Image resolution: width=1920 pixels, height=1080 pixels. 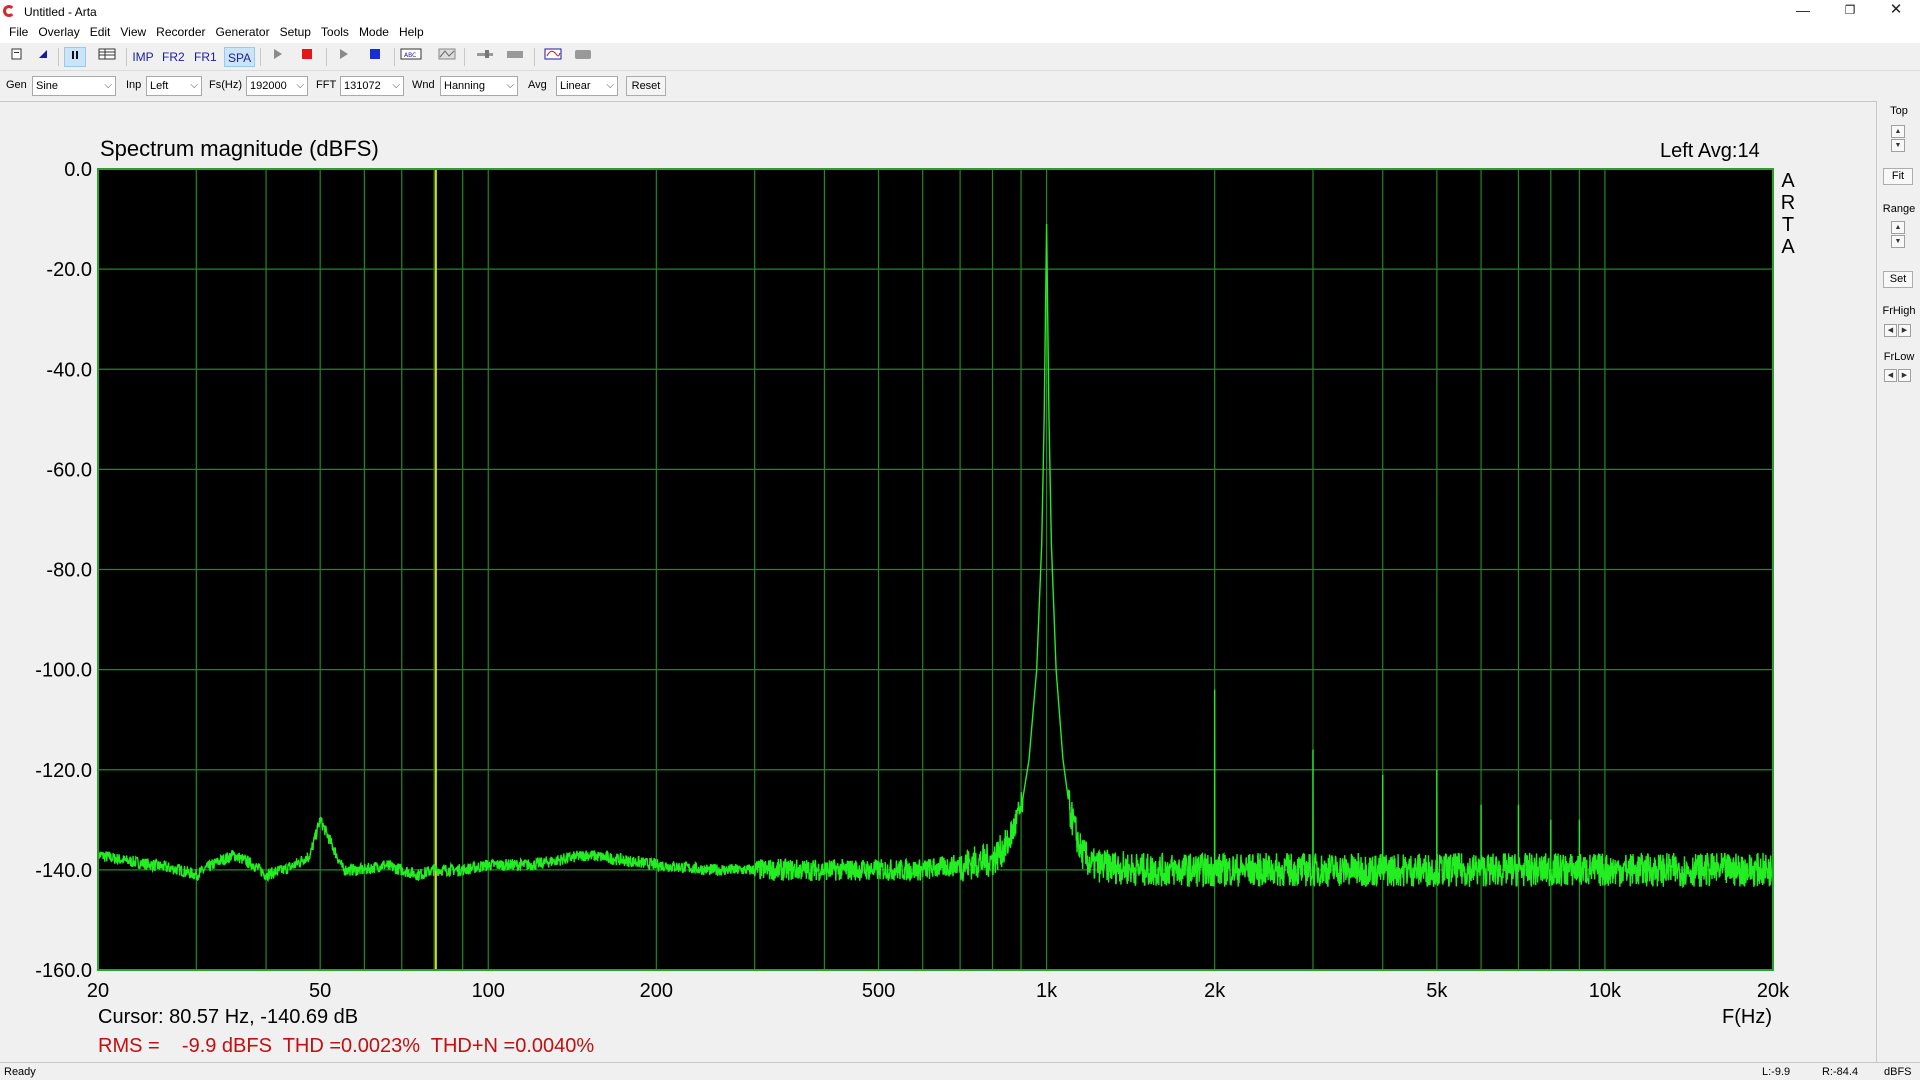 I want to click on x-tick-label: 2k, so click(x=1215, y=991).